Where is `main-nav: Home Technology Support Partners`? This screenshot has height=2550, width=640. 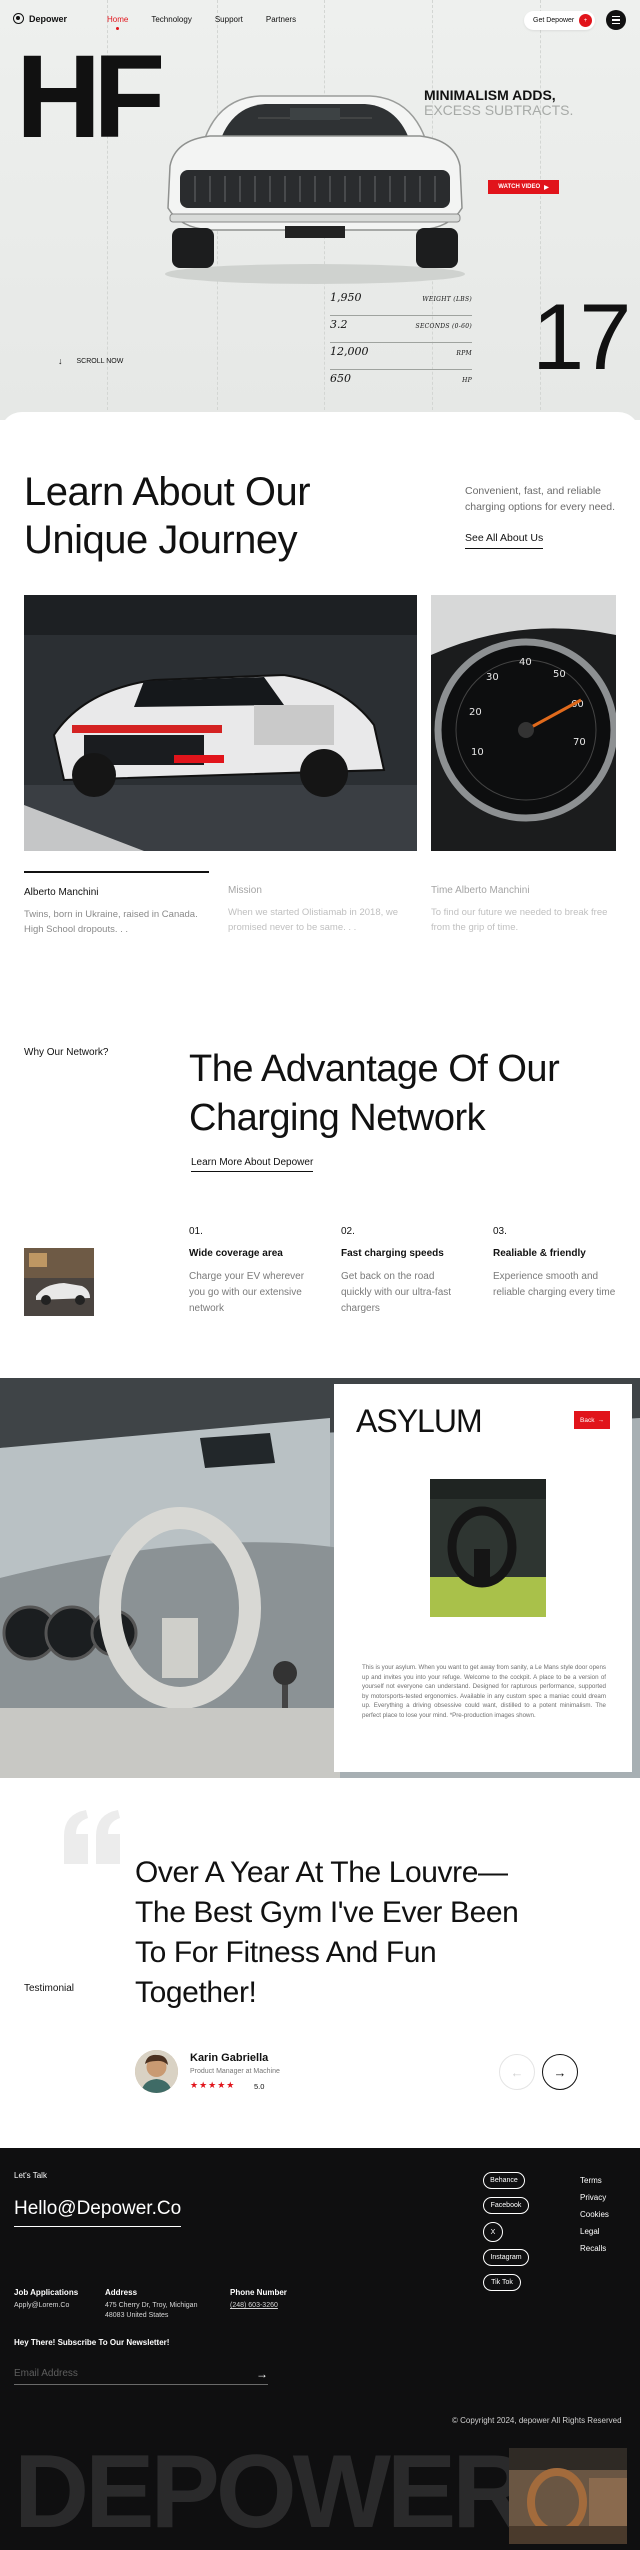
main-nav: Home Technology Support Partners is located at coordinates (201, 22).